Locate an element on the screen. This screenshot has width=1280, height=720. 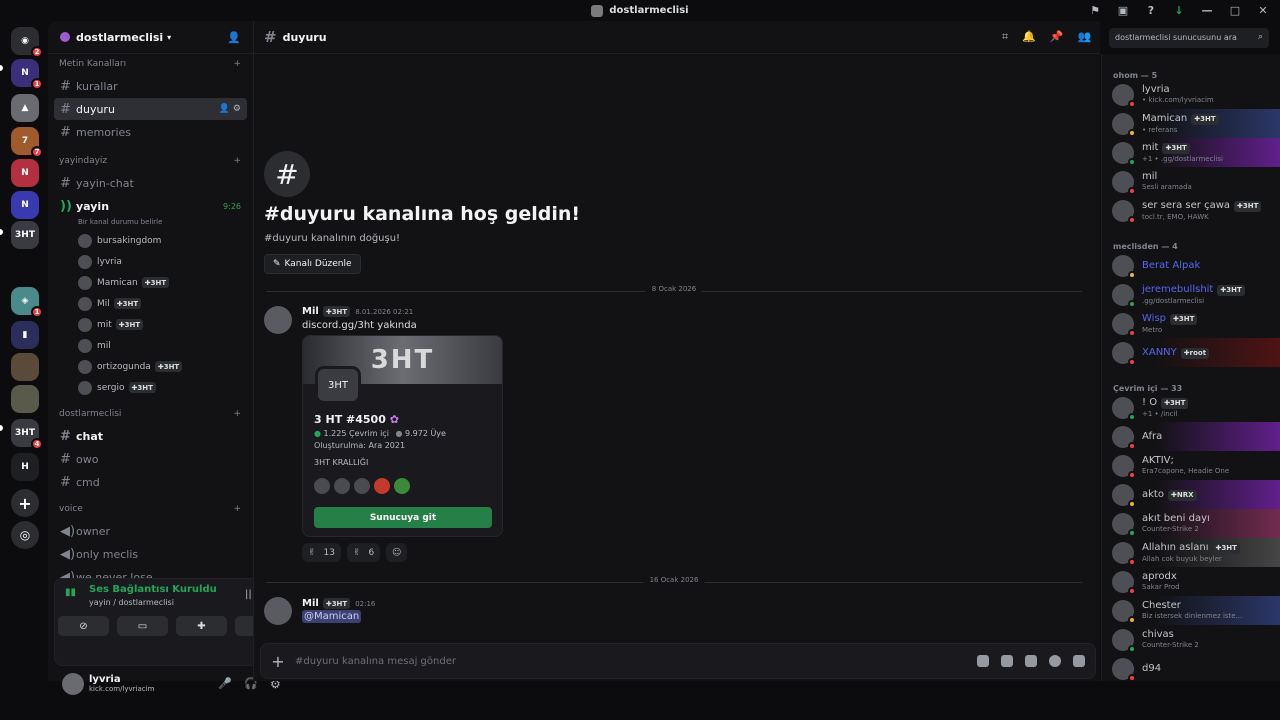
activities-button: ✚ is located at coordinates (201, 626).